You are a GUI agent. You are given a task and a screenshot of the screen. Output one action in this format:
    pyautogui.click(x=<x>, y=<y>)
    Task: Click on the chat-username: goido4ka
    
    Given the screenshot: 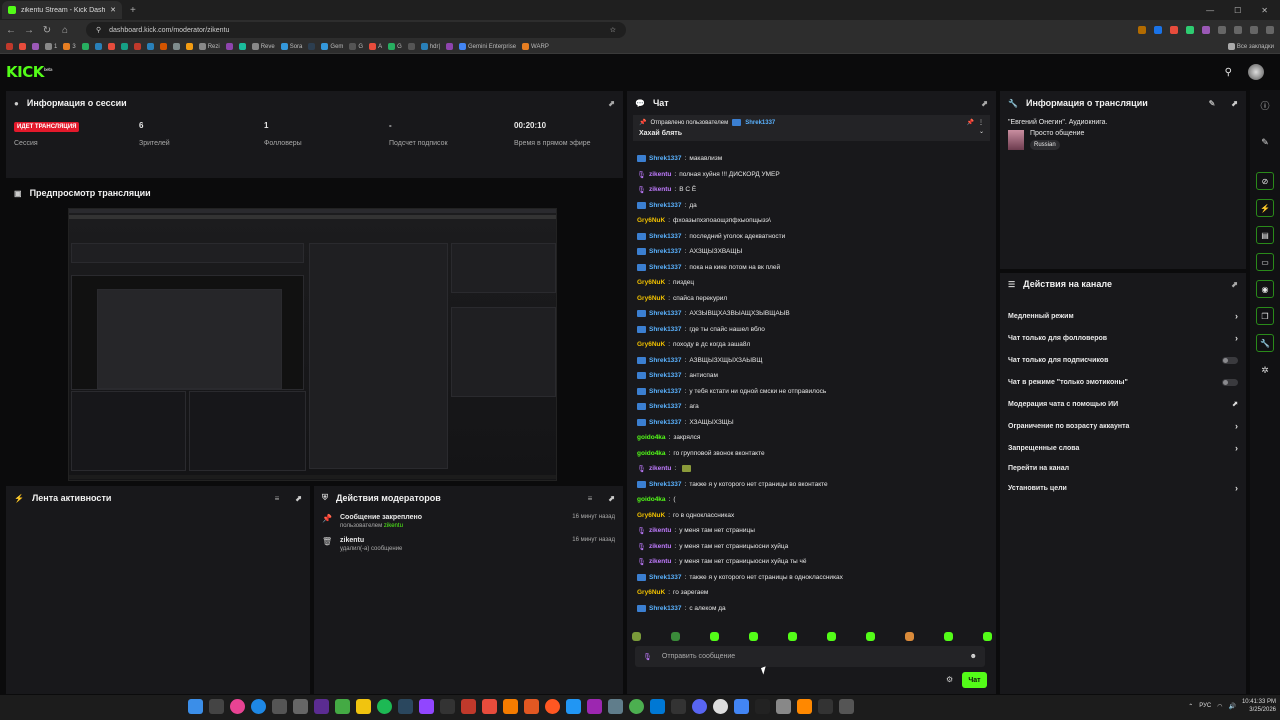 What is the action you would take?
    pyautogui.click(x=651, y=499)
    